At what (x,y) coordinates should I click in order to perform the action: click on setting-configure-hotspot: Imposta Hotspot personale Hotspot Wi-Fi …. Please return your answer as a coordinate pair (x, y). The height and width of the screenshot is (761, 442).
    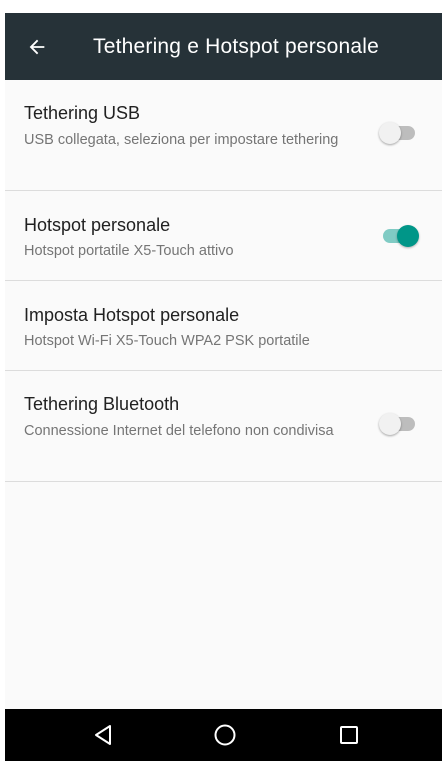
    Looking at the image, I should click on (223, 326).